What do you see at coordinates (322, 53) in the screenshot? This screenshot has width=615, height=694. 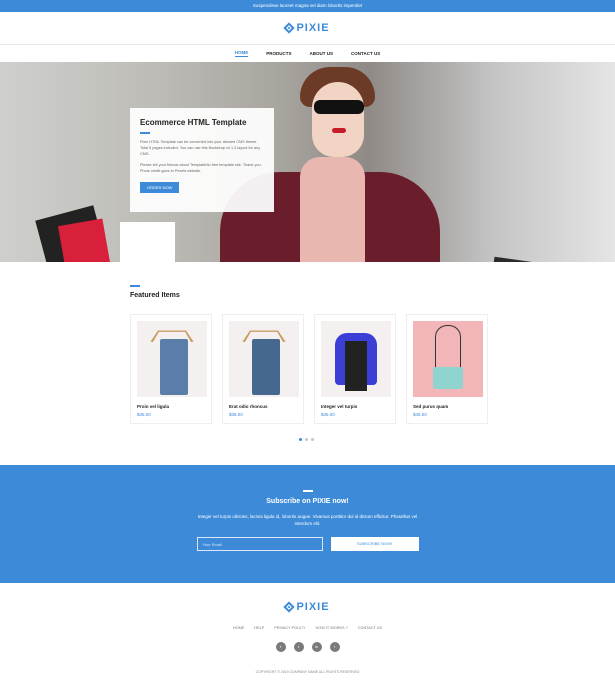 I see `nav-about-us: ABOUT US` at bounding box center [322, 53].